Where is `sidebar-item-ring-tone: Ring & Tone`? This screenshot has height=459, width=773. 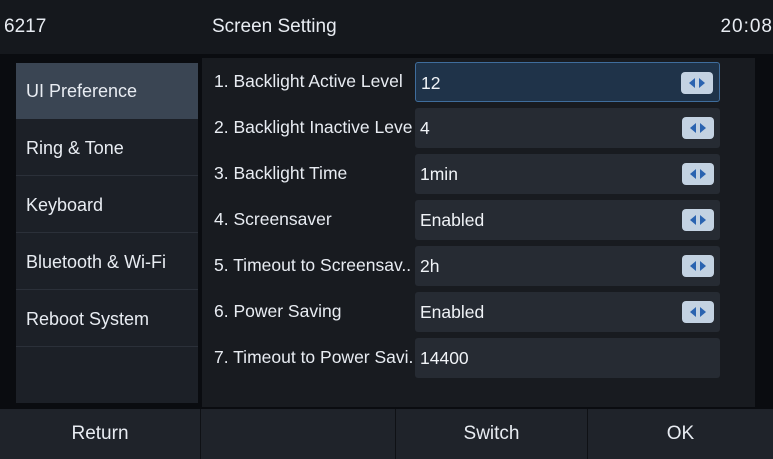
sidebar-item-ring-tone: Ring & Tone is located at coordinates (107, 148).